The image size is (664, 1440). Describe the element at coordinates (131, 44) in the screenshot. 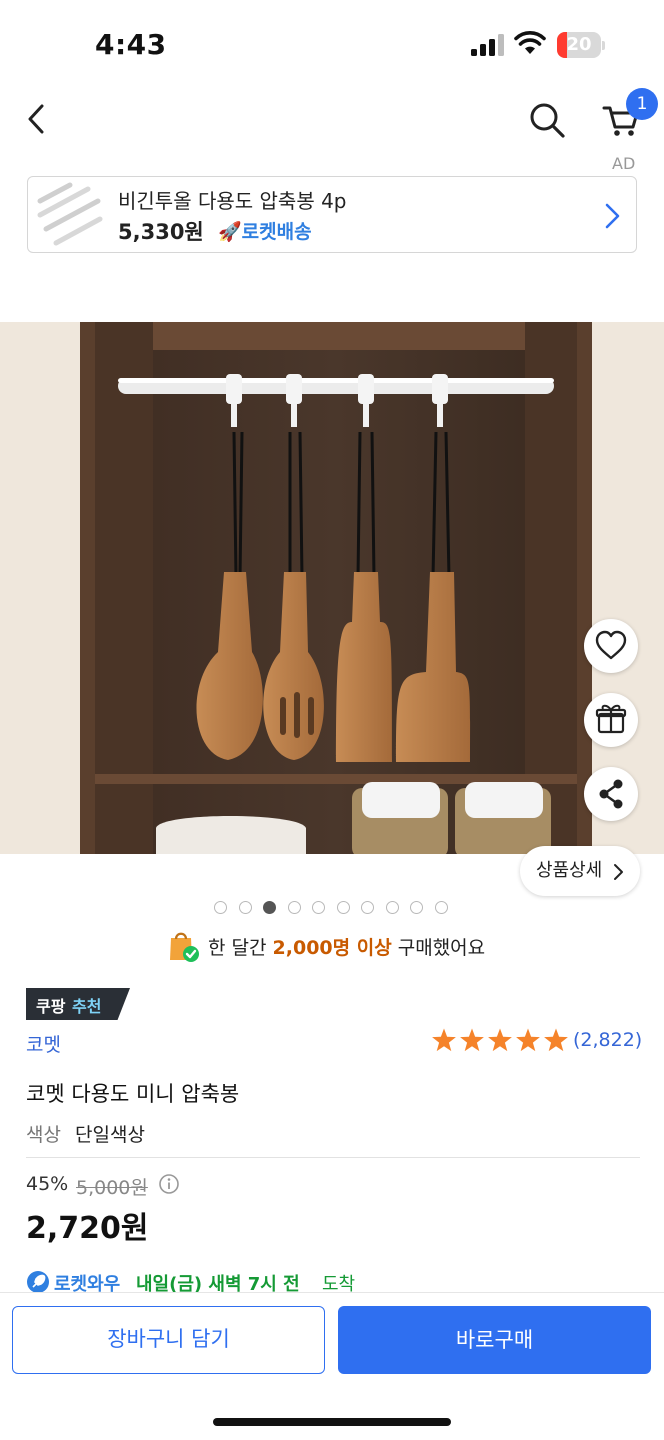

I see `status-time: 4:43` at that location.